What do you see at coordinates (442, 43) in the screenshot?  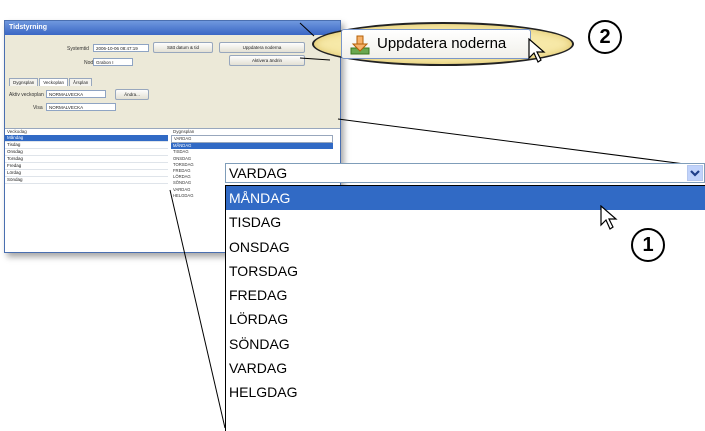 I see `update-nodes-label: Uppdatera noderna` at bounding box center [442, 43].